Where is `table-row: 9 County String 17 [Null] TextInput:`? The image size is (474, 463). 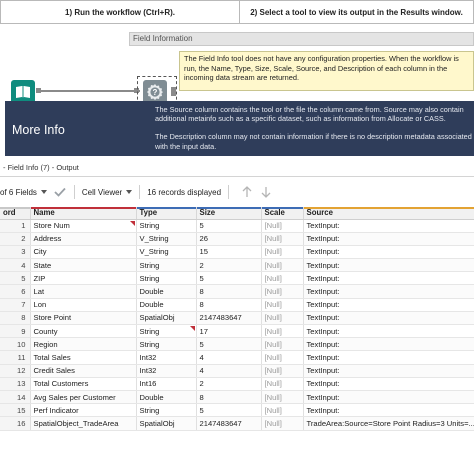 table-row: 9 County String 17 [Null] TextInput: is located at coordinates (237, 331).